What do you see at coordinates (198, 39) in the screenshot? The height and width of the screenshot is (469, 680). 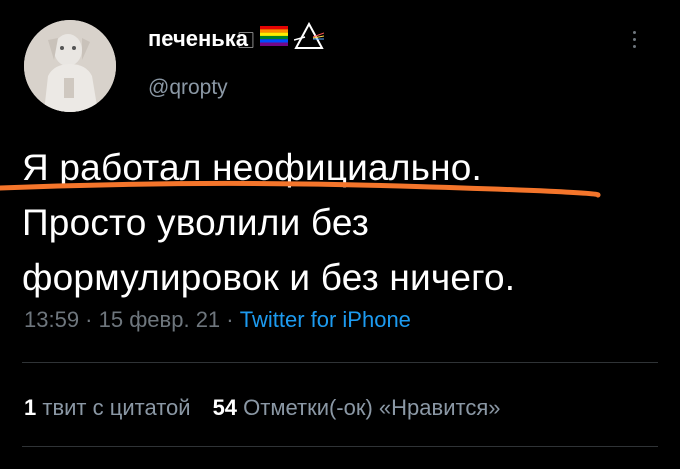 I see `display-name: печенька` at bounding box center [198, 39].